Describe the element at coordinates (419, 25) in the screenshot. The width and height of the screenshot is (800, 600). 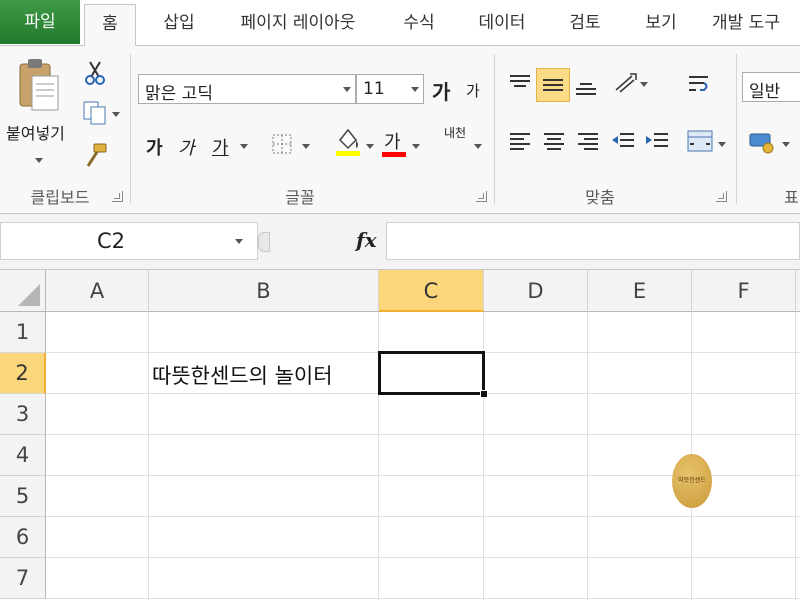
I see `tab-formulas: 수식` at that location.